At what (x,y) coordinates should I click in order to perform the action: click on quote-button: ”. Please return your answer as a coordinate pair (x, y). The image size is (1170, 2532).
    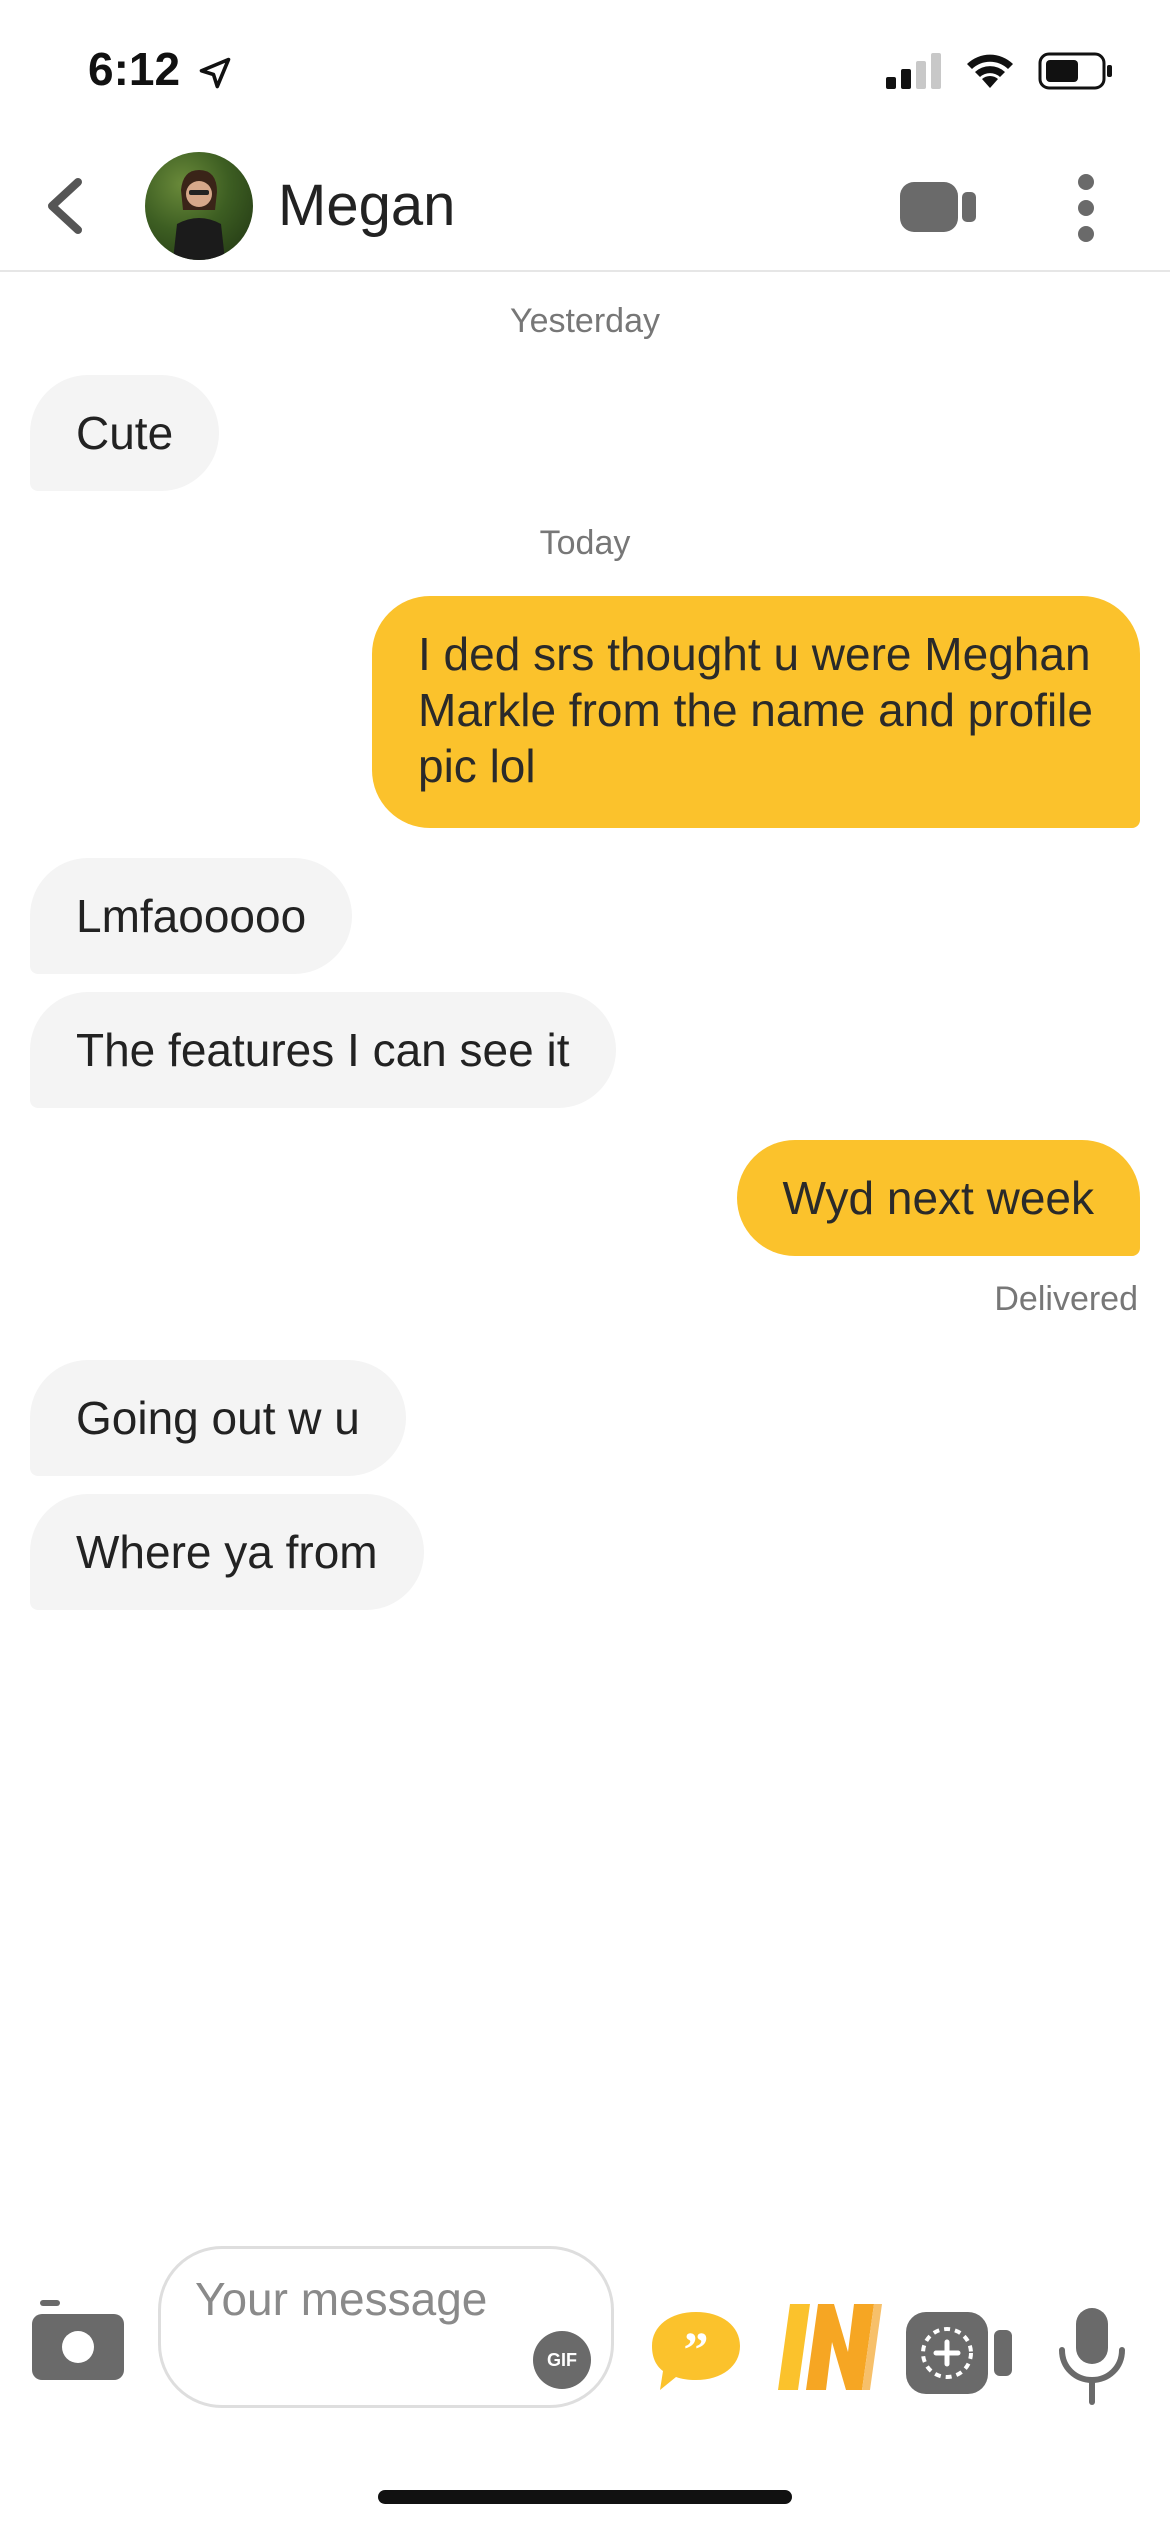
    Looking at the image, I should click on (696, 2351).